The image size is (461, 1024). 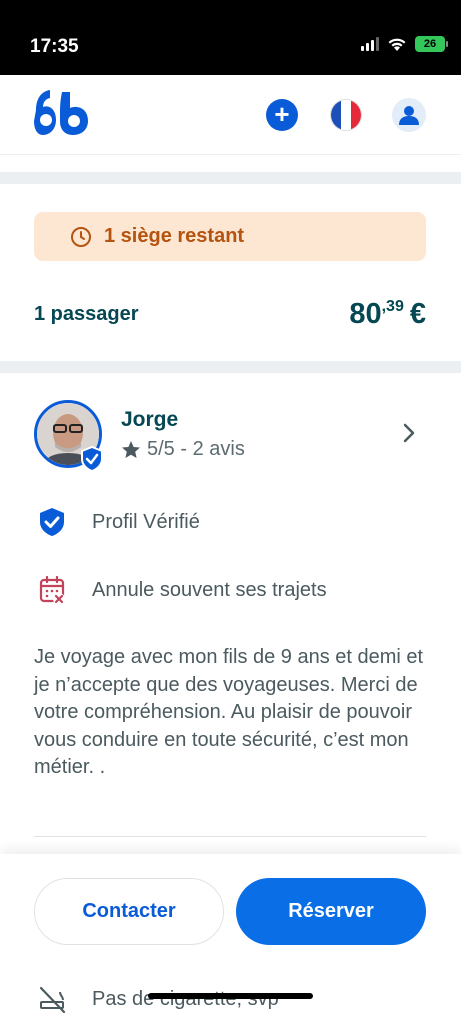 What do you see at coordinates (409, 433) in the screenshot?
I see `chevron-right-icon` at bounding box center [409, 433].